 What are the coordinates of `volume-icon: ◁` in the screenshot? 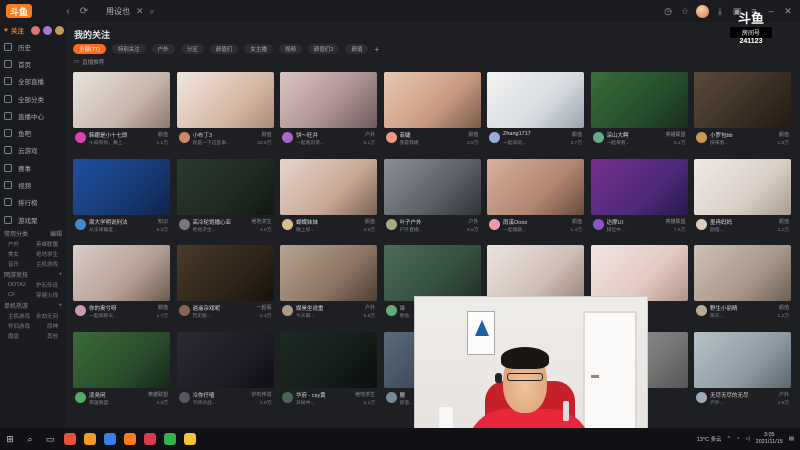 It's located at (747, 439).